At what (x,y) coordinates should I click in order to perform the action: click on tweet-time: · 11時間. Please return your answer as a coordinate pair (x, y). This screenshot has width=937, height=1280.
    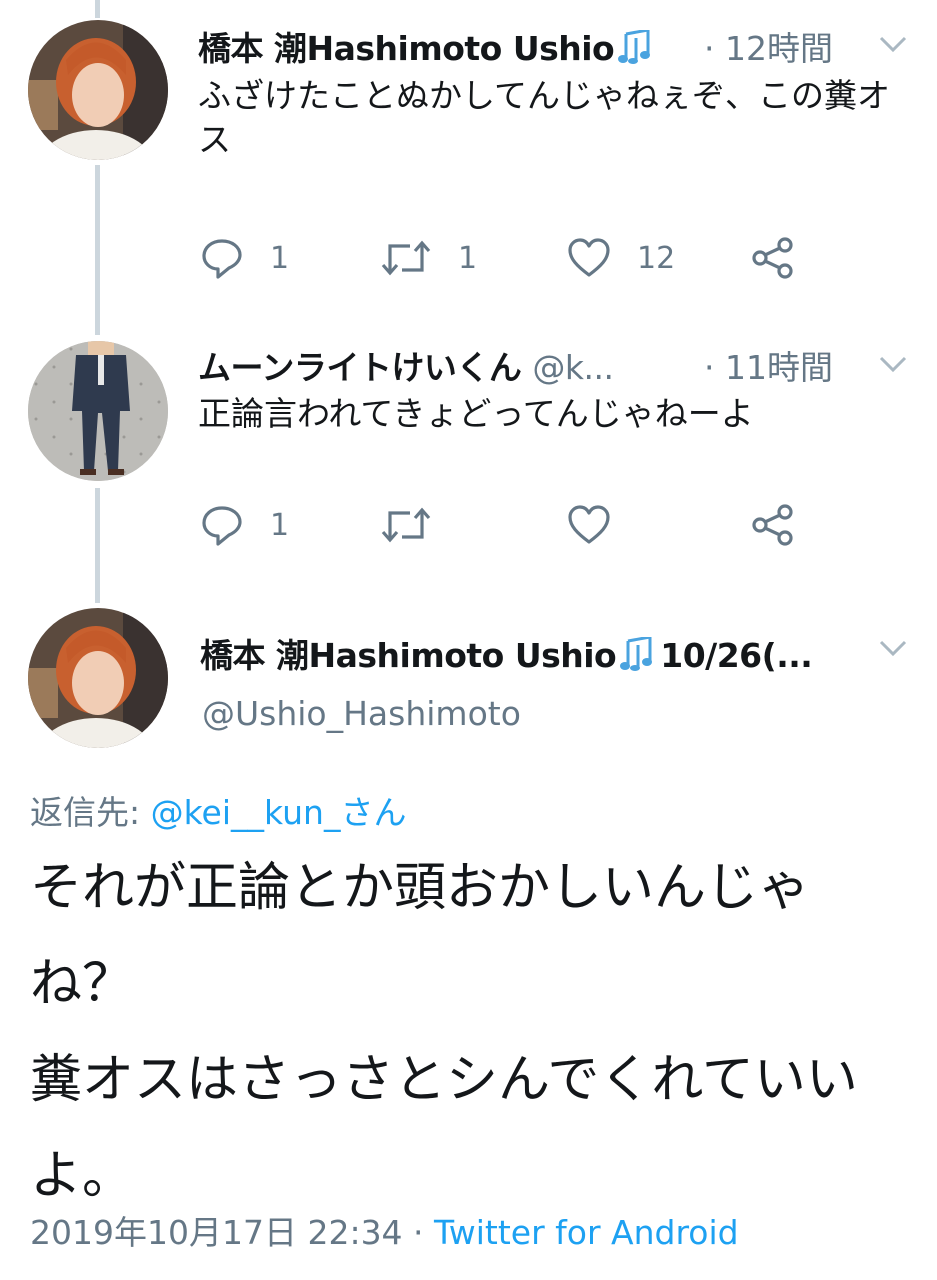
    Looking at the image, I should click on (768, 365).